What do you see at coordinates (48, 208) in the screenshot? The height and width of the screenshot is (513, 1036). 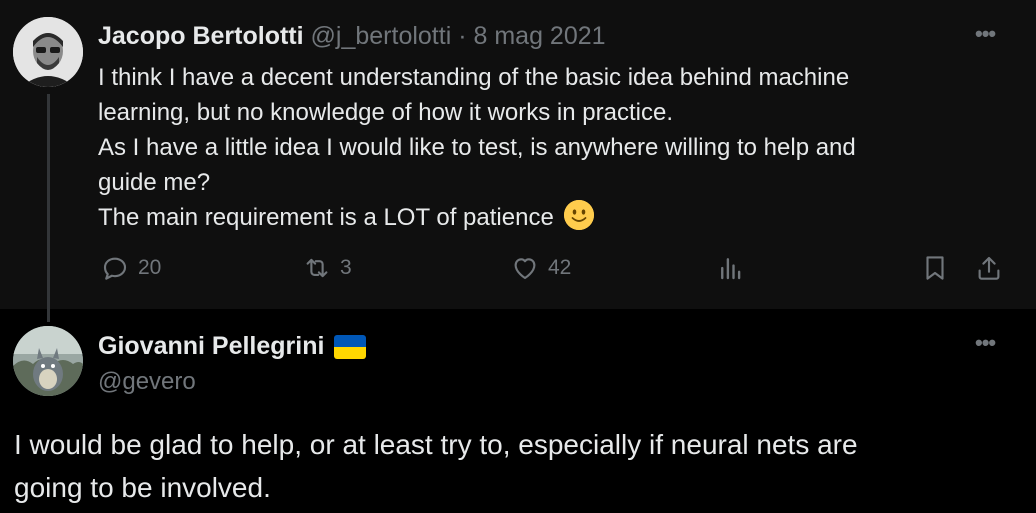 I see `thread-connector-line` at bounding box center [48, 208].